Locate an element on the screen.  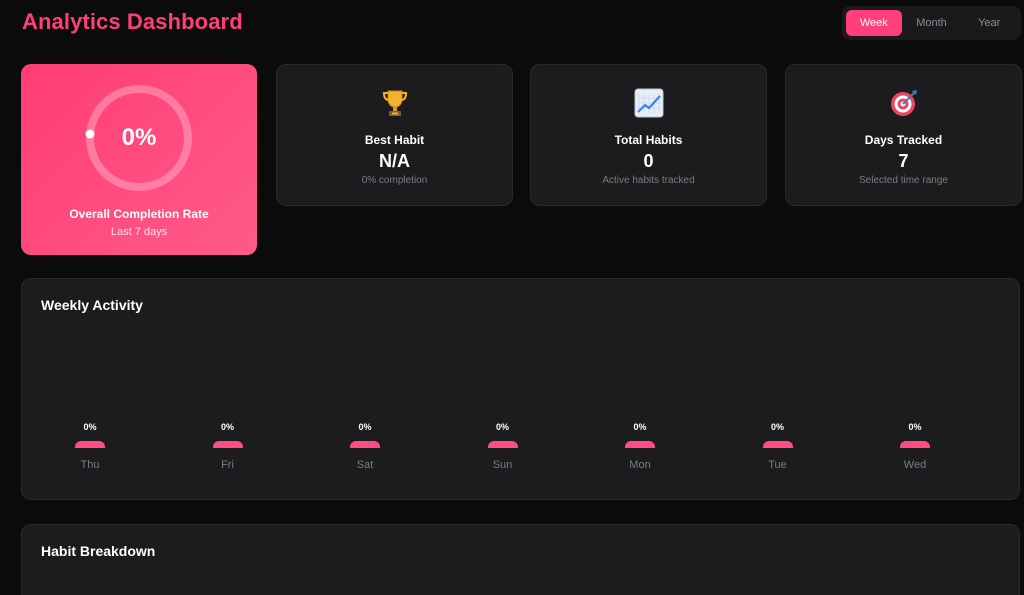
target-icon is located at coordinates (904, 103).